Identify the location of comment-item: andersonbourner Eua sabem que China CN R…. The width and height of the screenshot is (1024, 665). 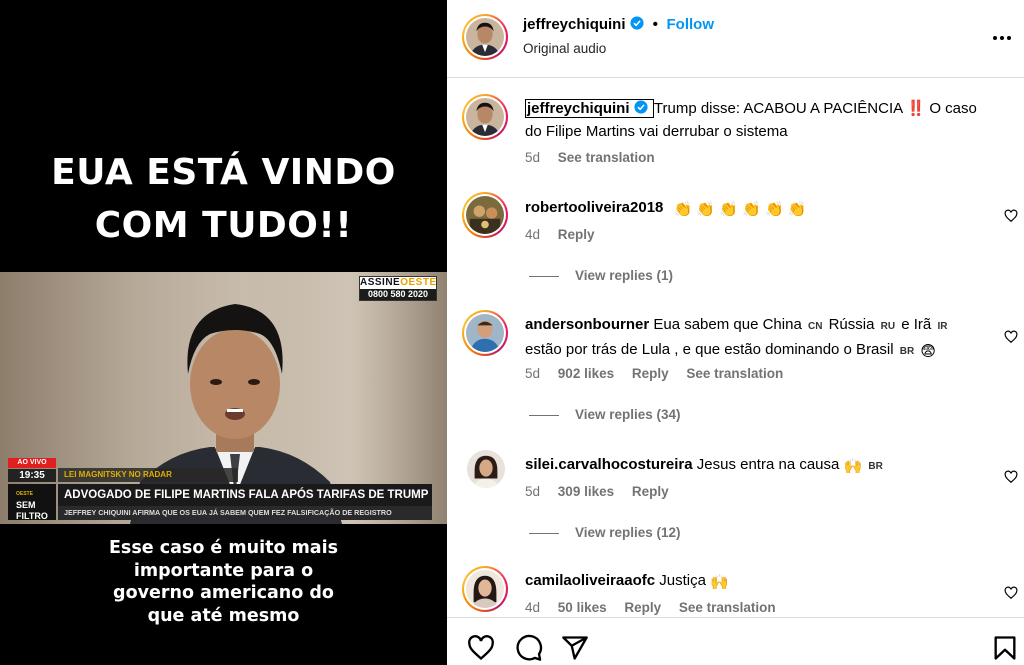
(735, 367).